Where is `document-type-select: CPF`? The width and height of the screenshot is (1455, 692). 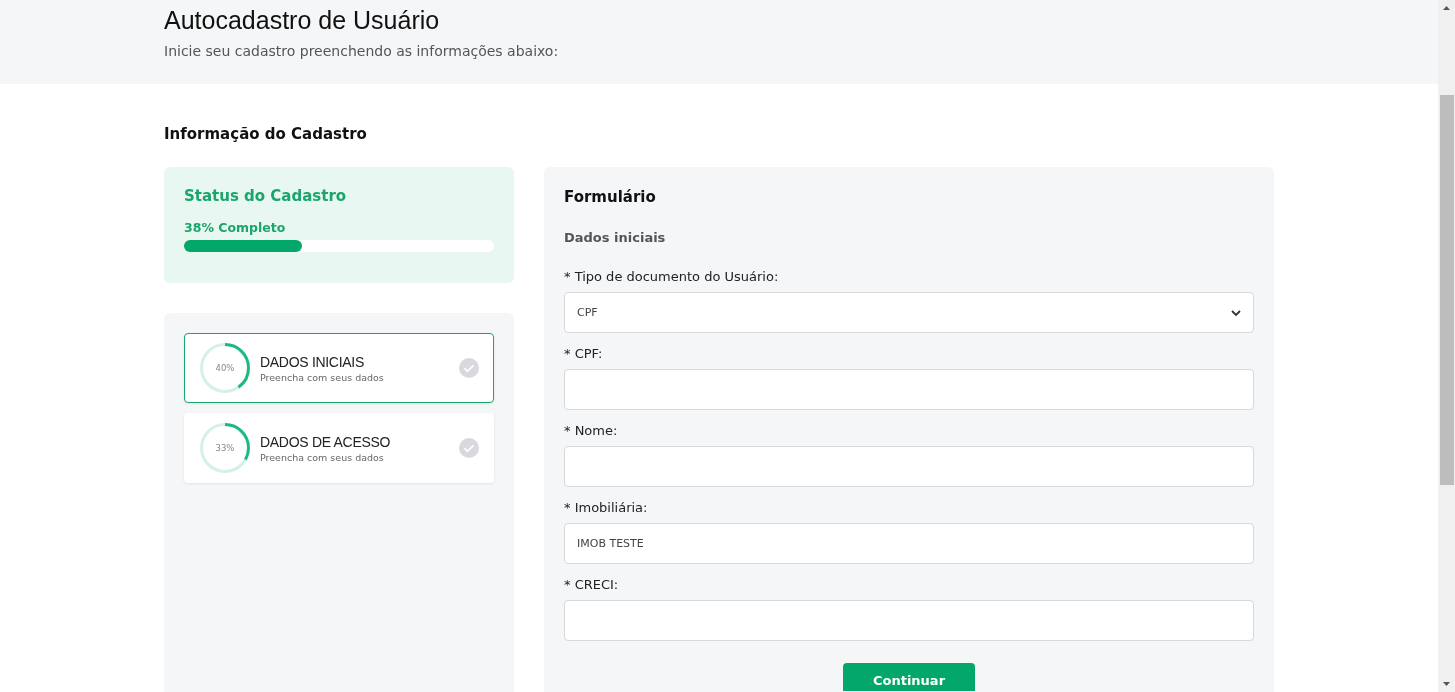 document-type-select: CPF is located at coordinates (909, 312).